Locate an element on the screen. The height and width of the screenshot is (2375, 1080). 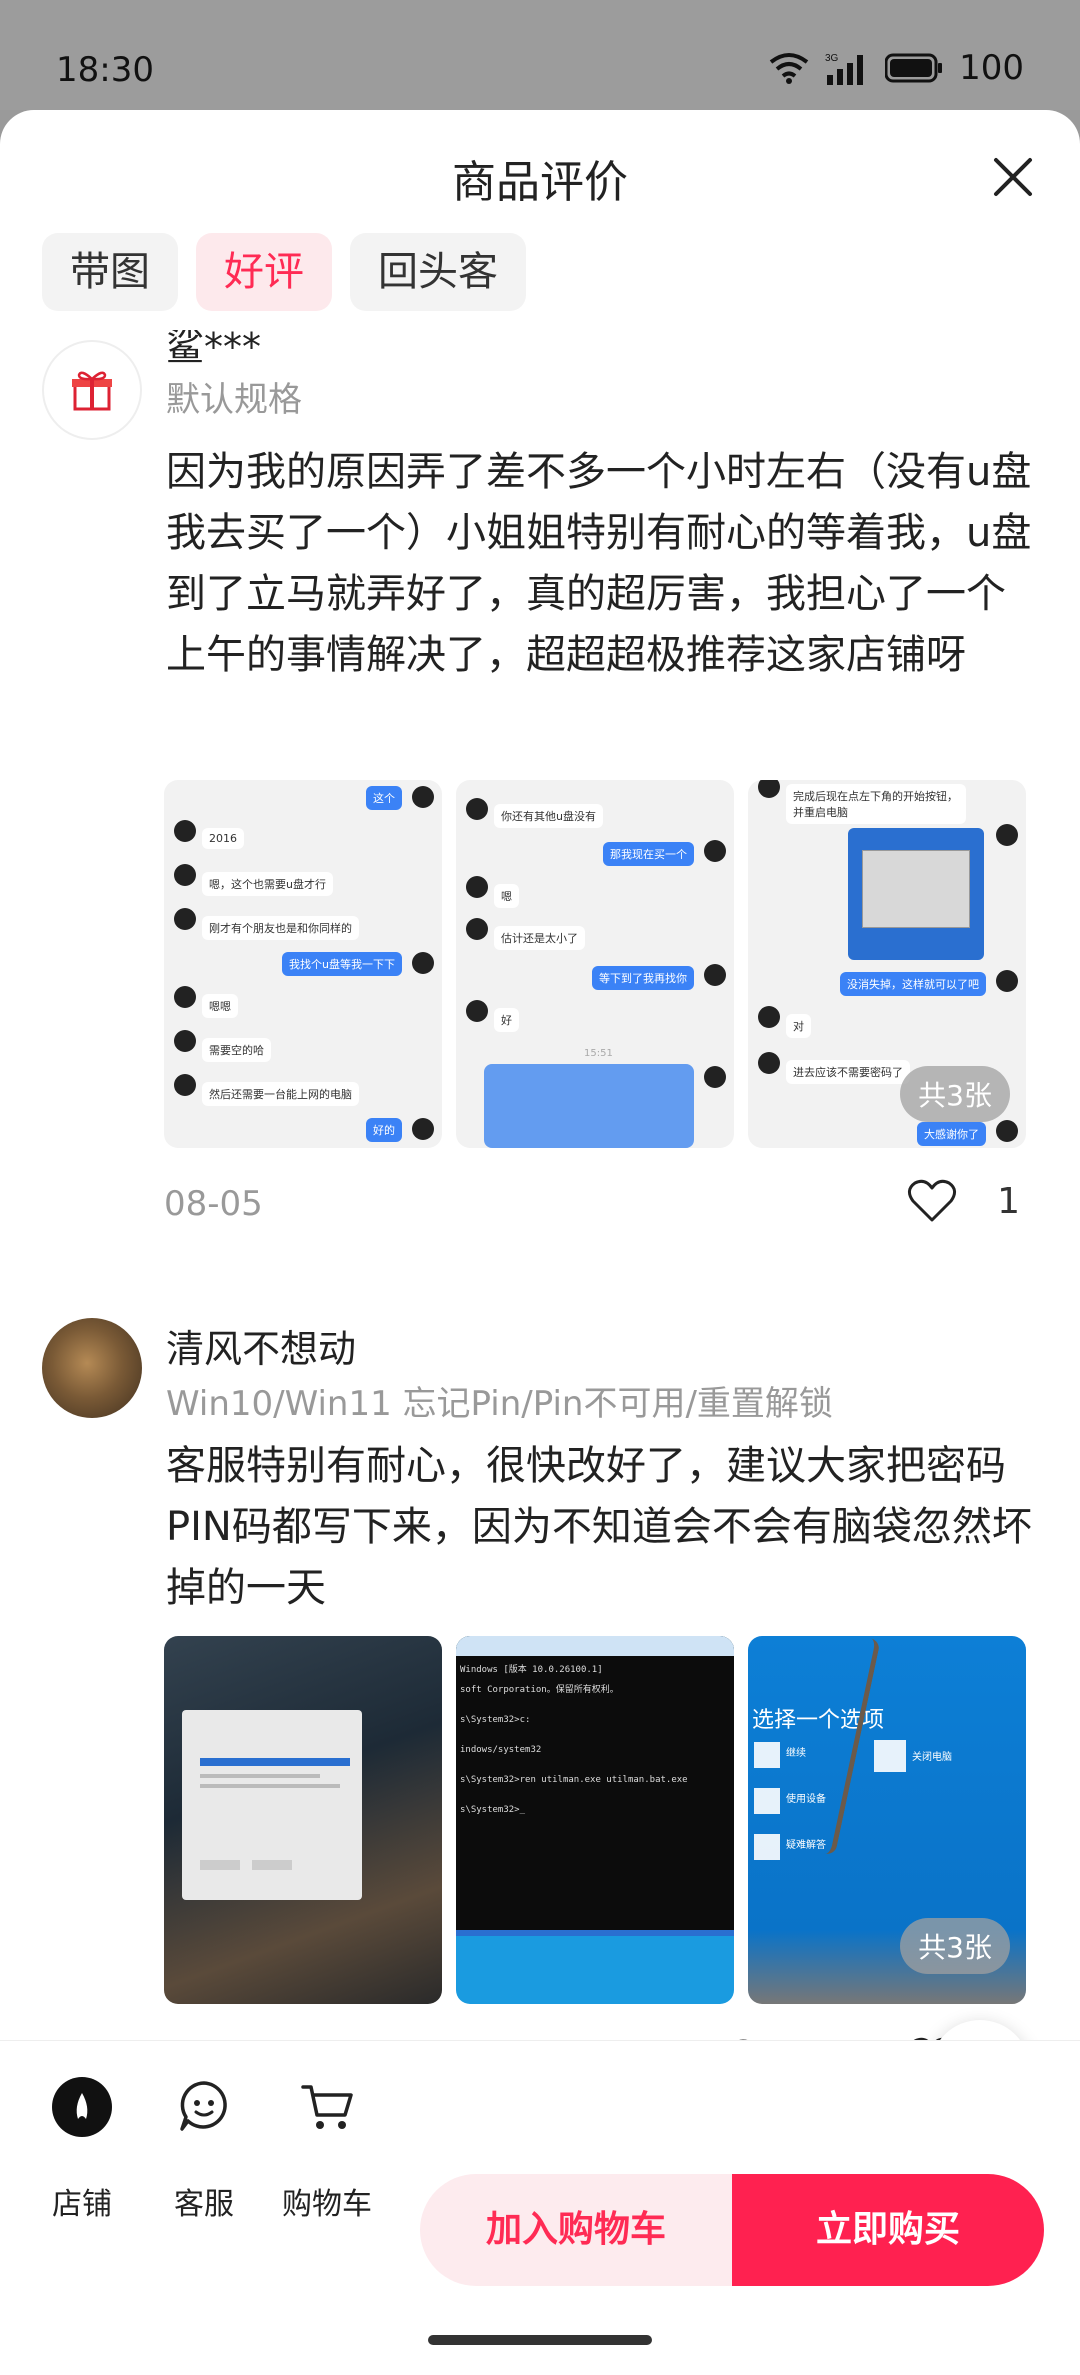
recovery-option: 关闭电脑 is located at coordinates (932, 1757).